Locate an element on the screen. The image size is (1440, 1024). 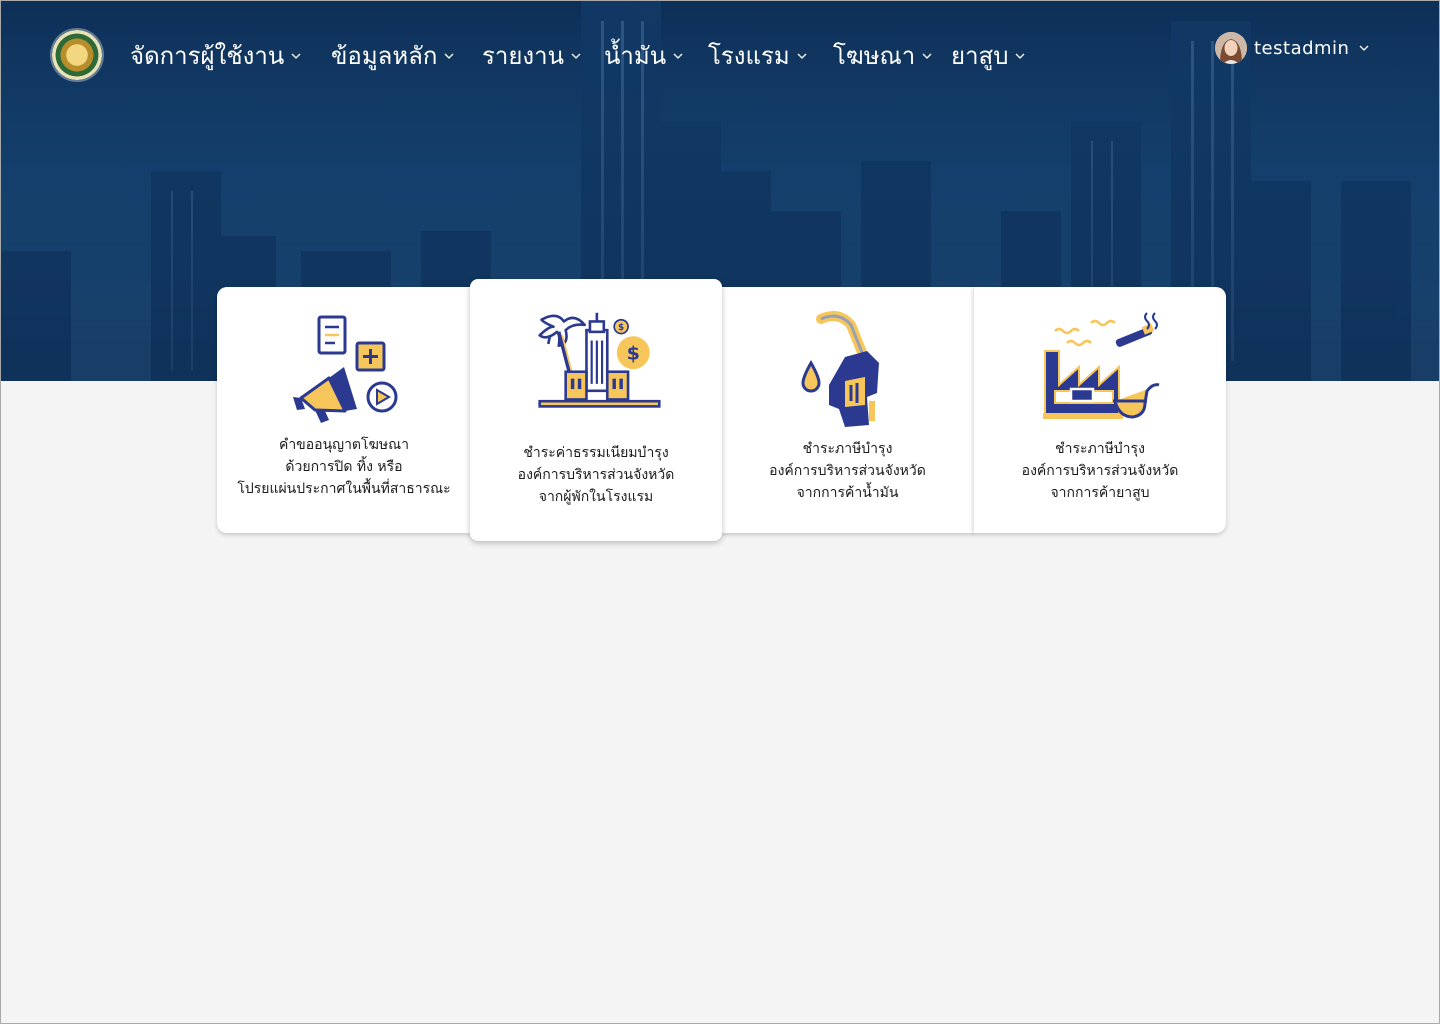
hotel-building-icon: $ $ is located at coordinates (599, 360).